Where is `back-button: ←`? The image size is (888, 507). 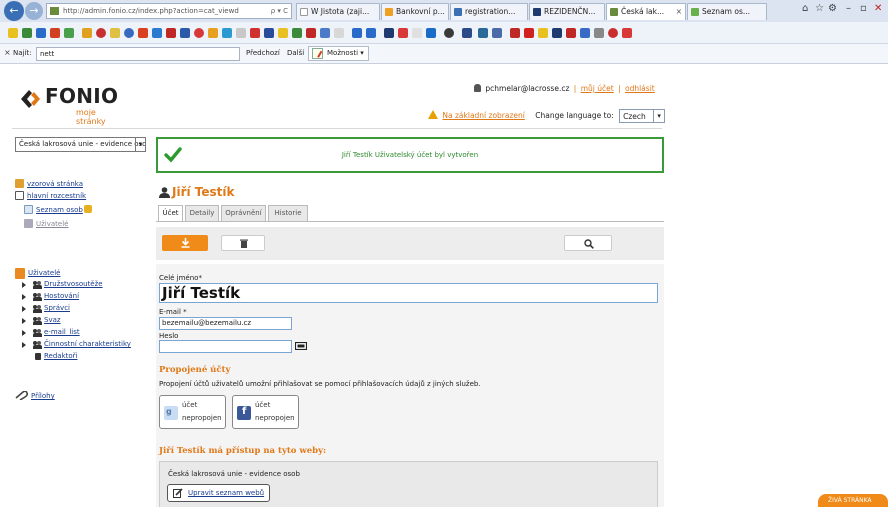
back-button: ← is located at coordinates (14, 11).